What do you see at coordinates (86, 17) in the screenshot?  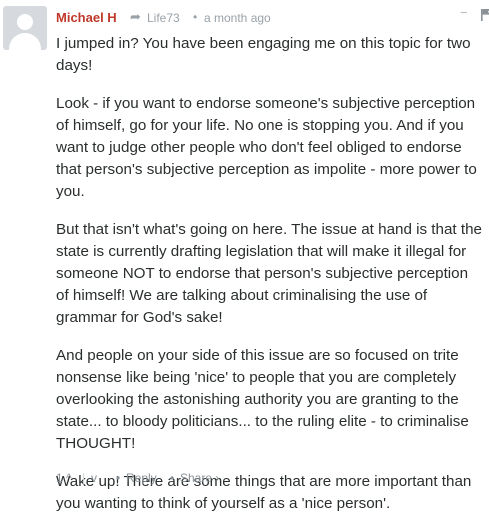 I see `author-name: Michael H` at bounding box center [86, 17].